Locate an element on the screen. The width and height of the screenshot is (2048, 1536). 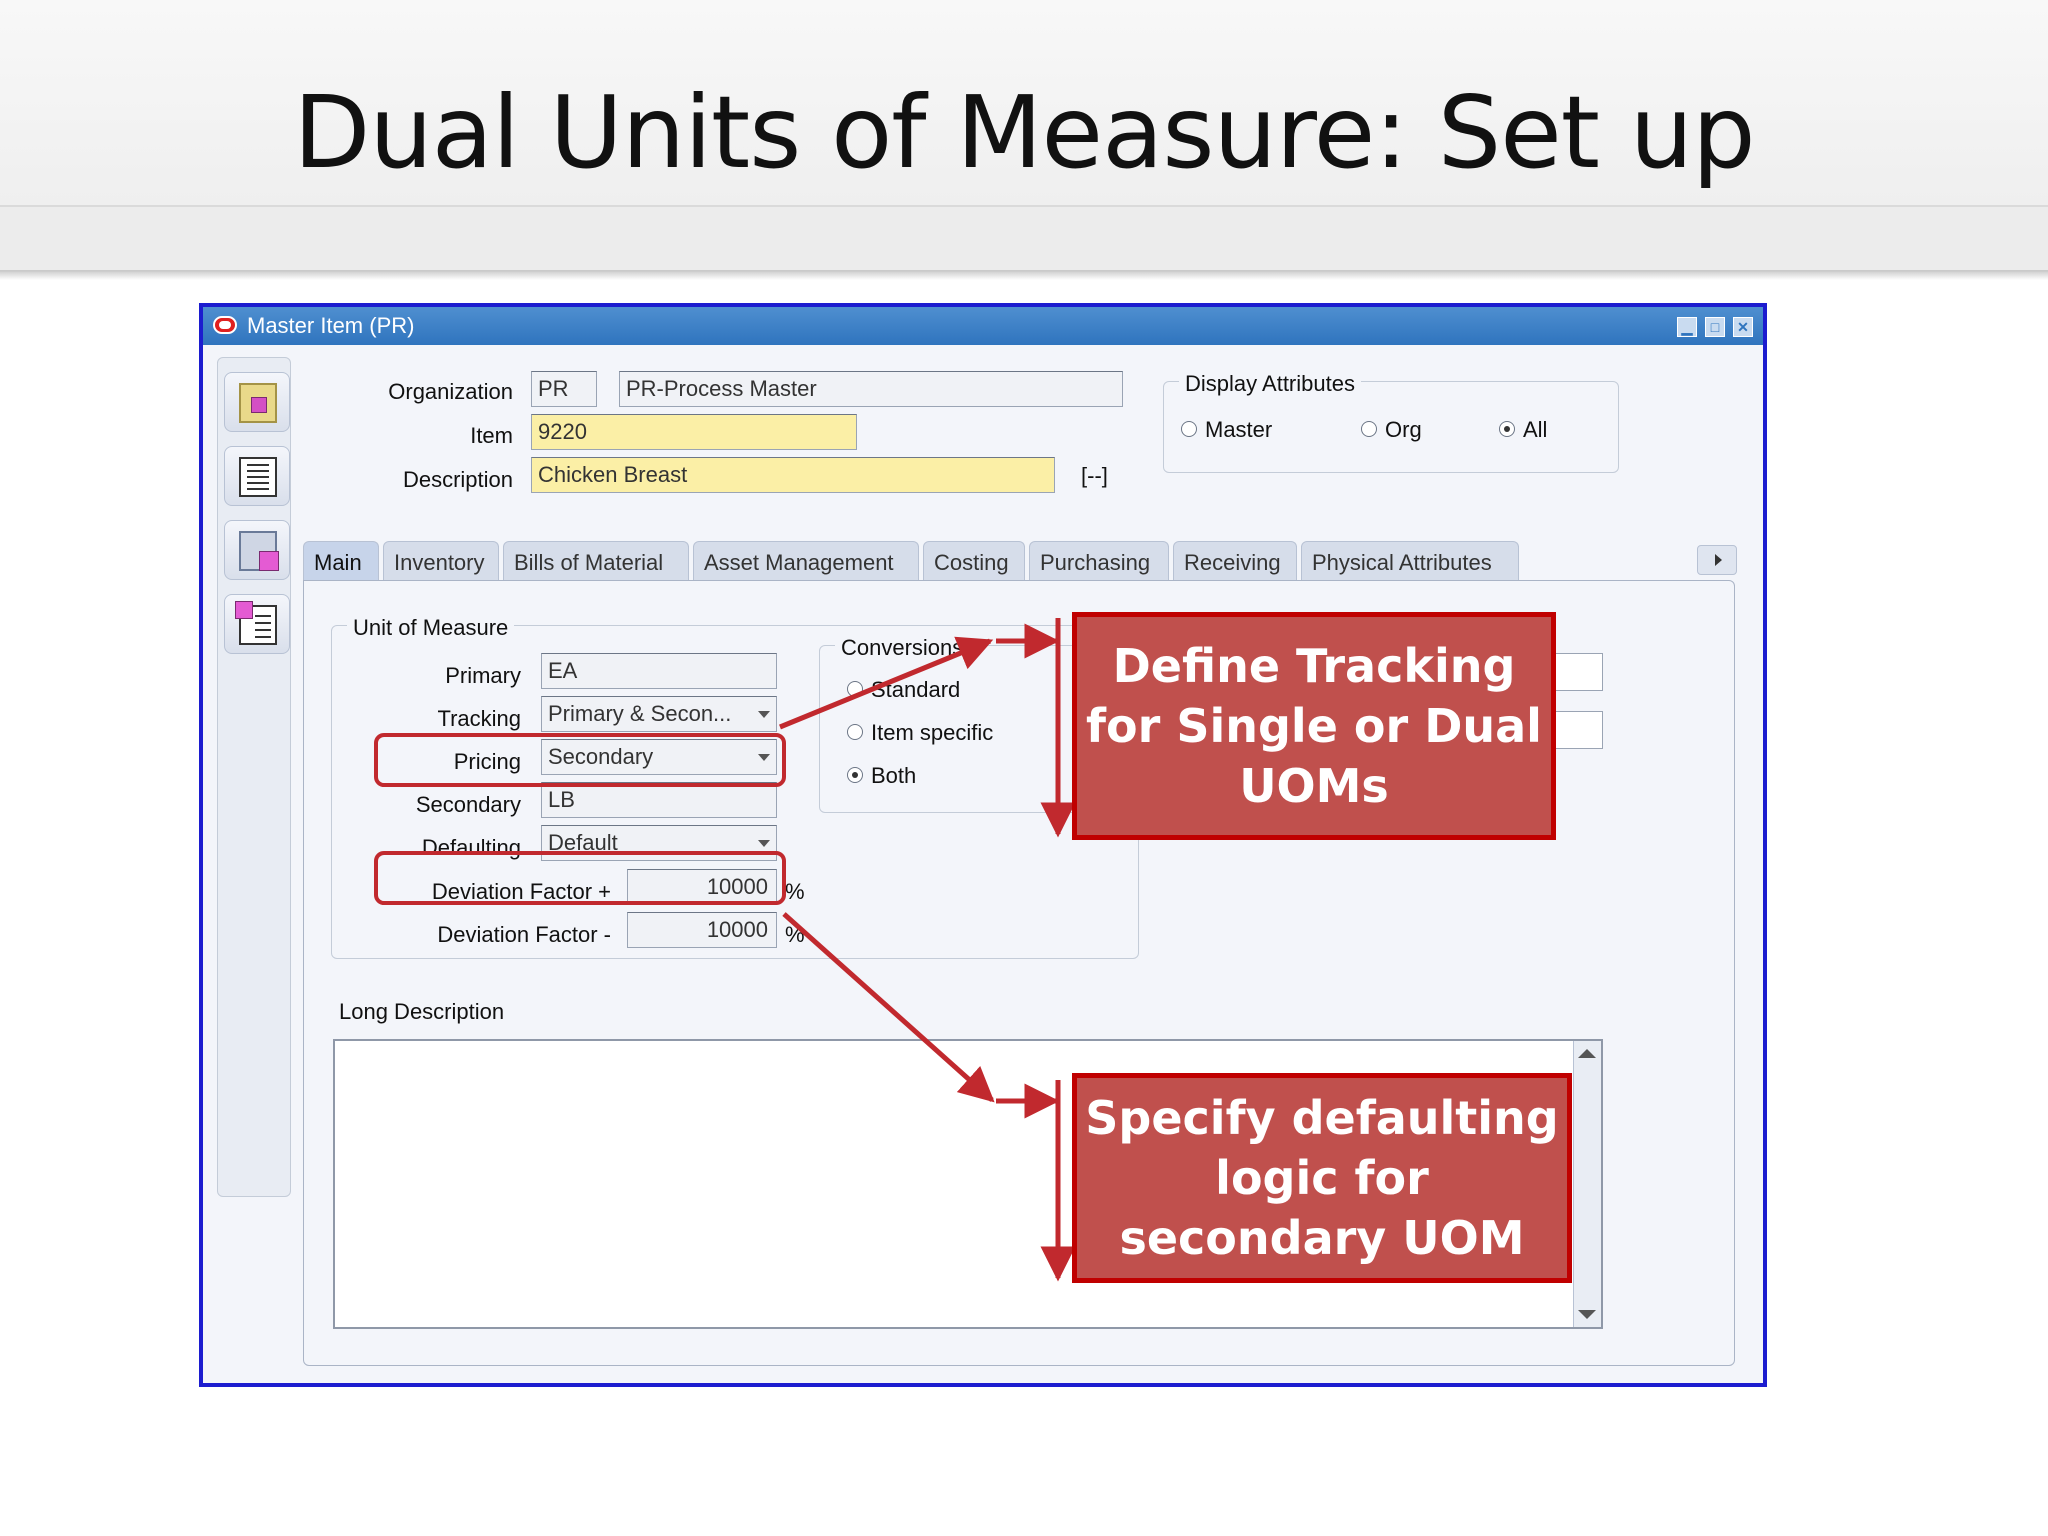
long-description-label: Long Description is located at coordinates (422, 1011).